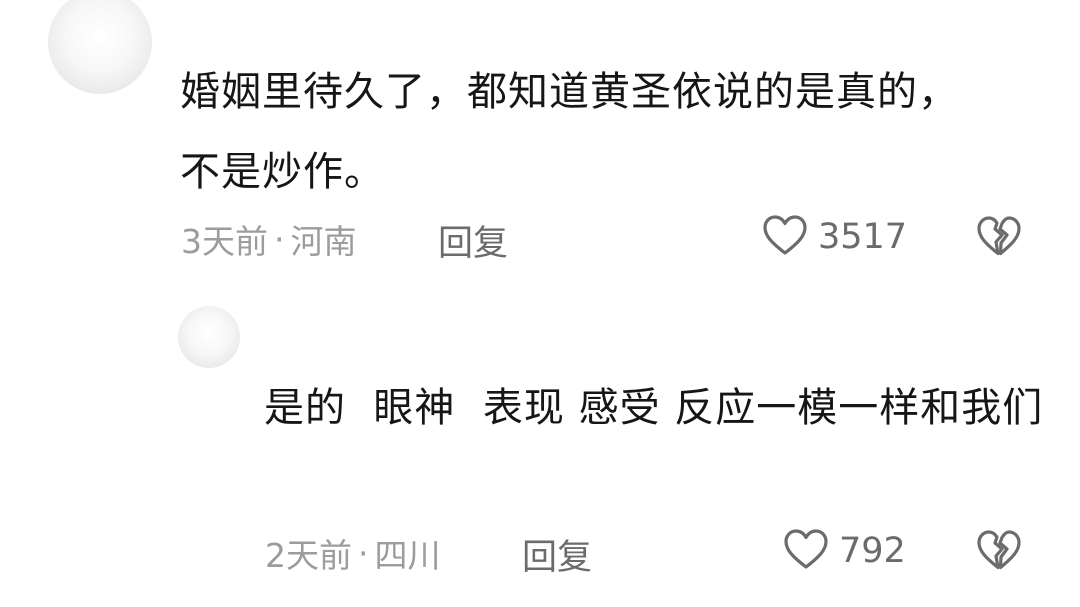 Image resolution: width=1080 pixels, height=607 pixels. Describe the element at coordinates (353, 553) in the screenshot. I see `comment-meta: 2天前 · 四川` at that location.